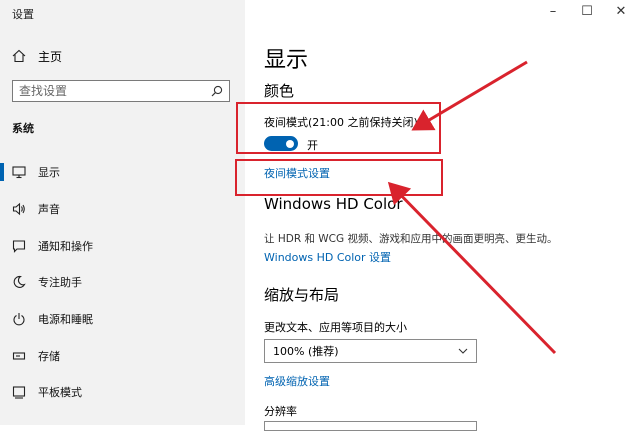  I want to click on search-box, so click(121, 91).